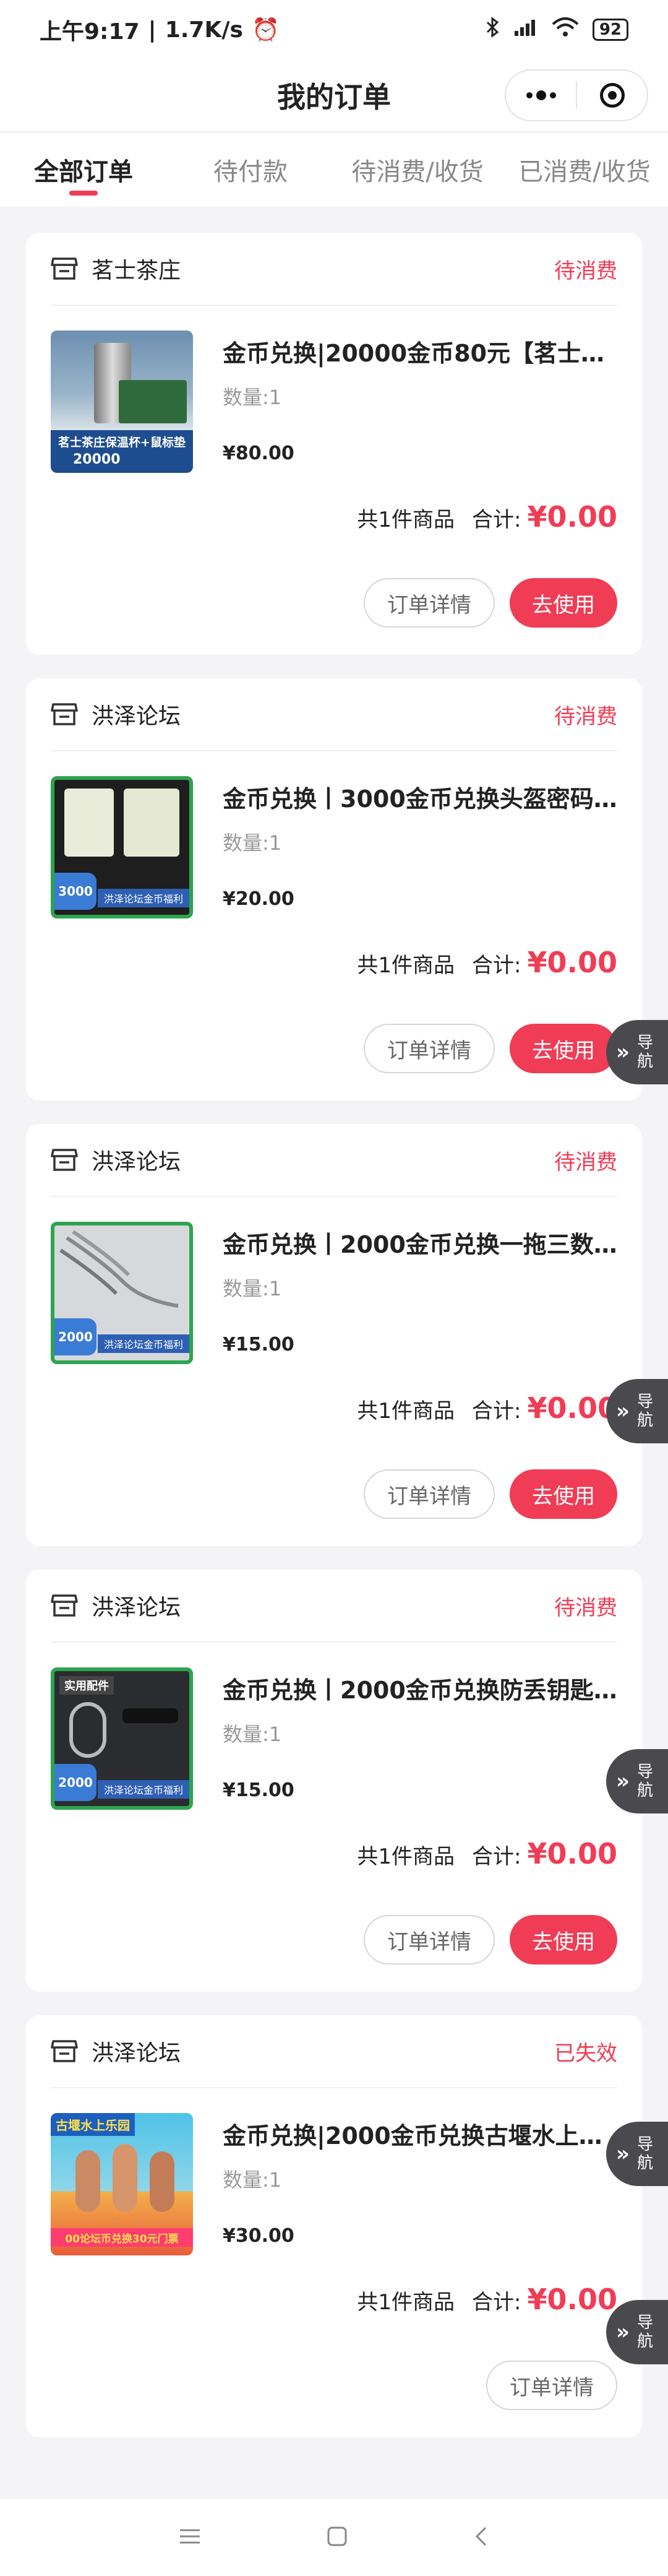  Describe the element at coordinates (122, 2237) in the screenshot. I see `thumb-caption: 00论坛币兑换30元门票` at that location.